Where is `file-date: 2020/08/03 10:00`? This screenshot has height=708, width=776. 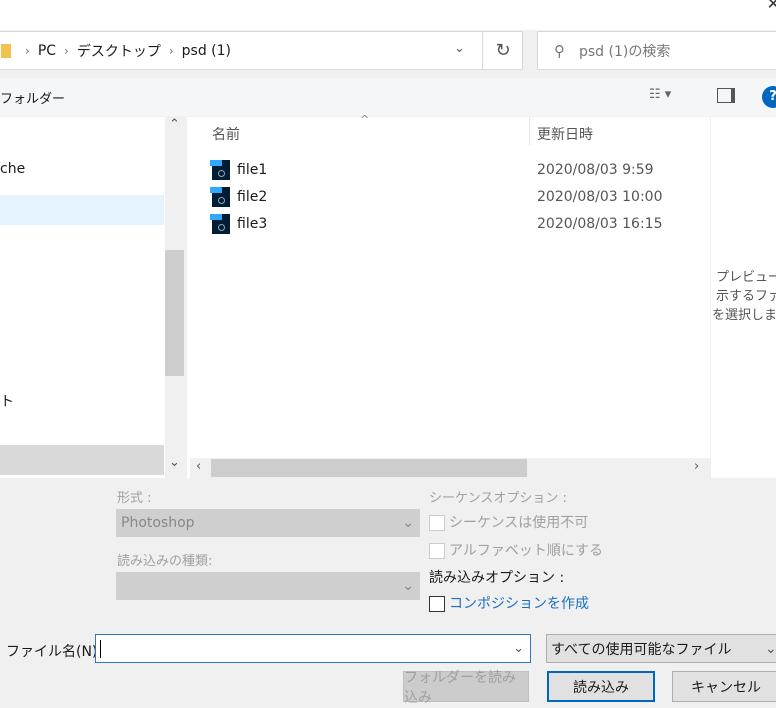 file-date: 2020/08/03 10:00 is located at coordinates (600, 197).